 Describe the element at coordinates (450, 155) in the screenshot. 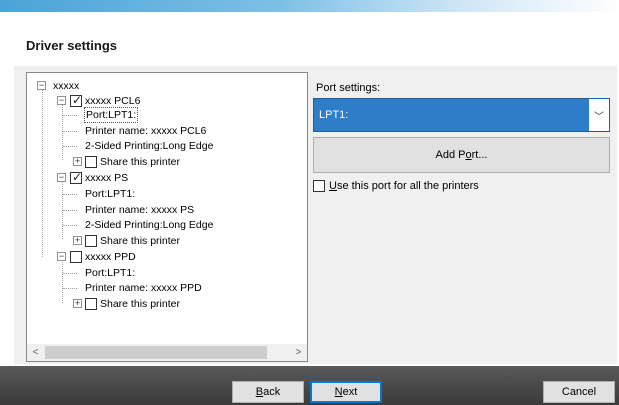

I see `add-port-label: Add P` at that location.